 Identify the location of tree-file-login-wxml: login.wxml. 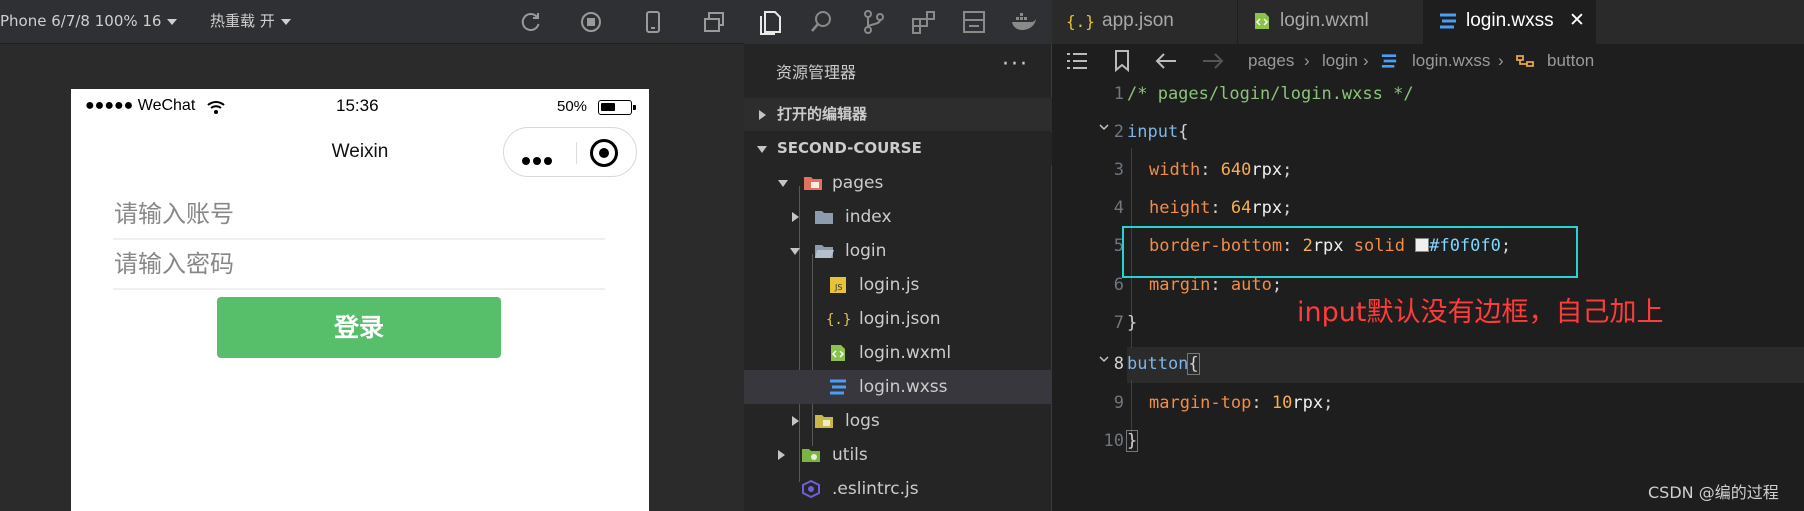
(898, 353).